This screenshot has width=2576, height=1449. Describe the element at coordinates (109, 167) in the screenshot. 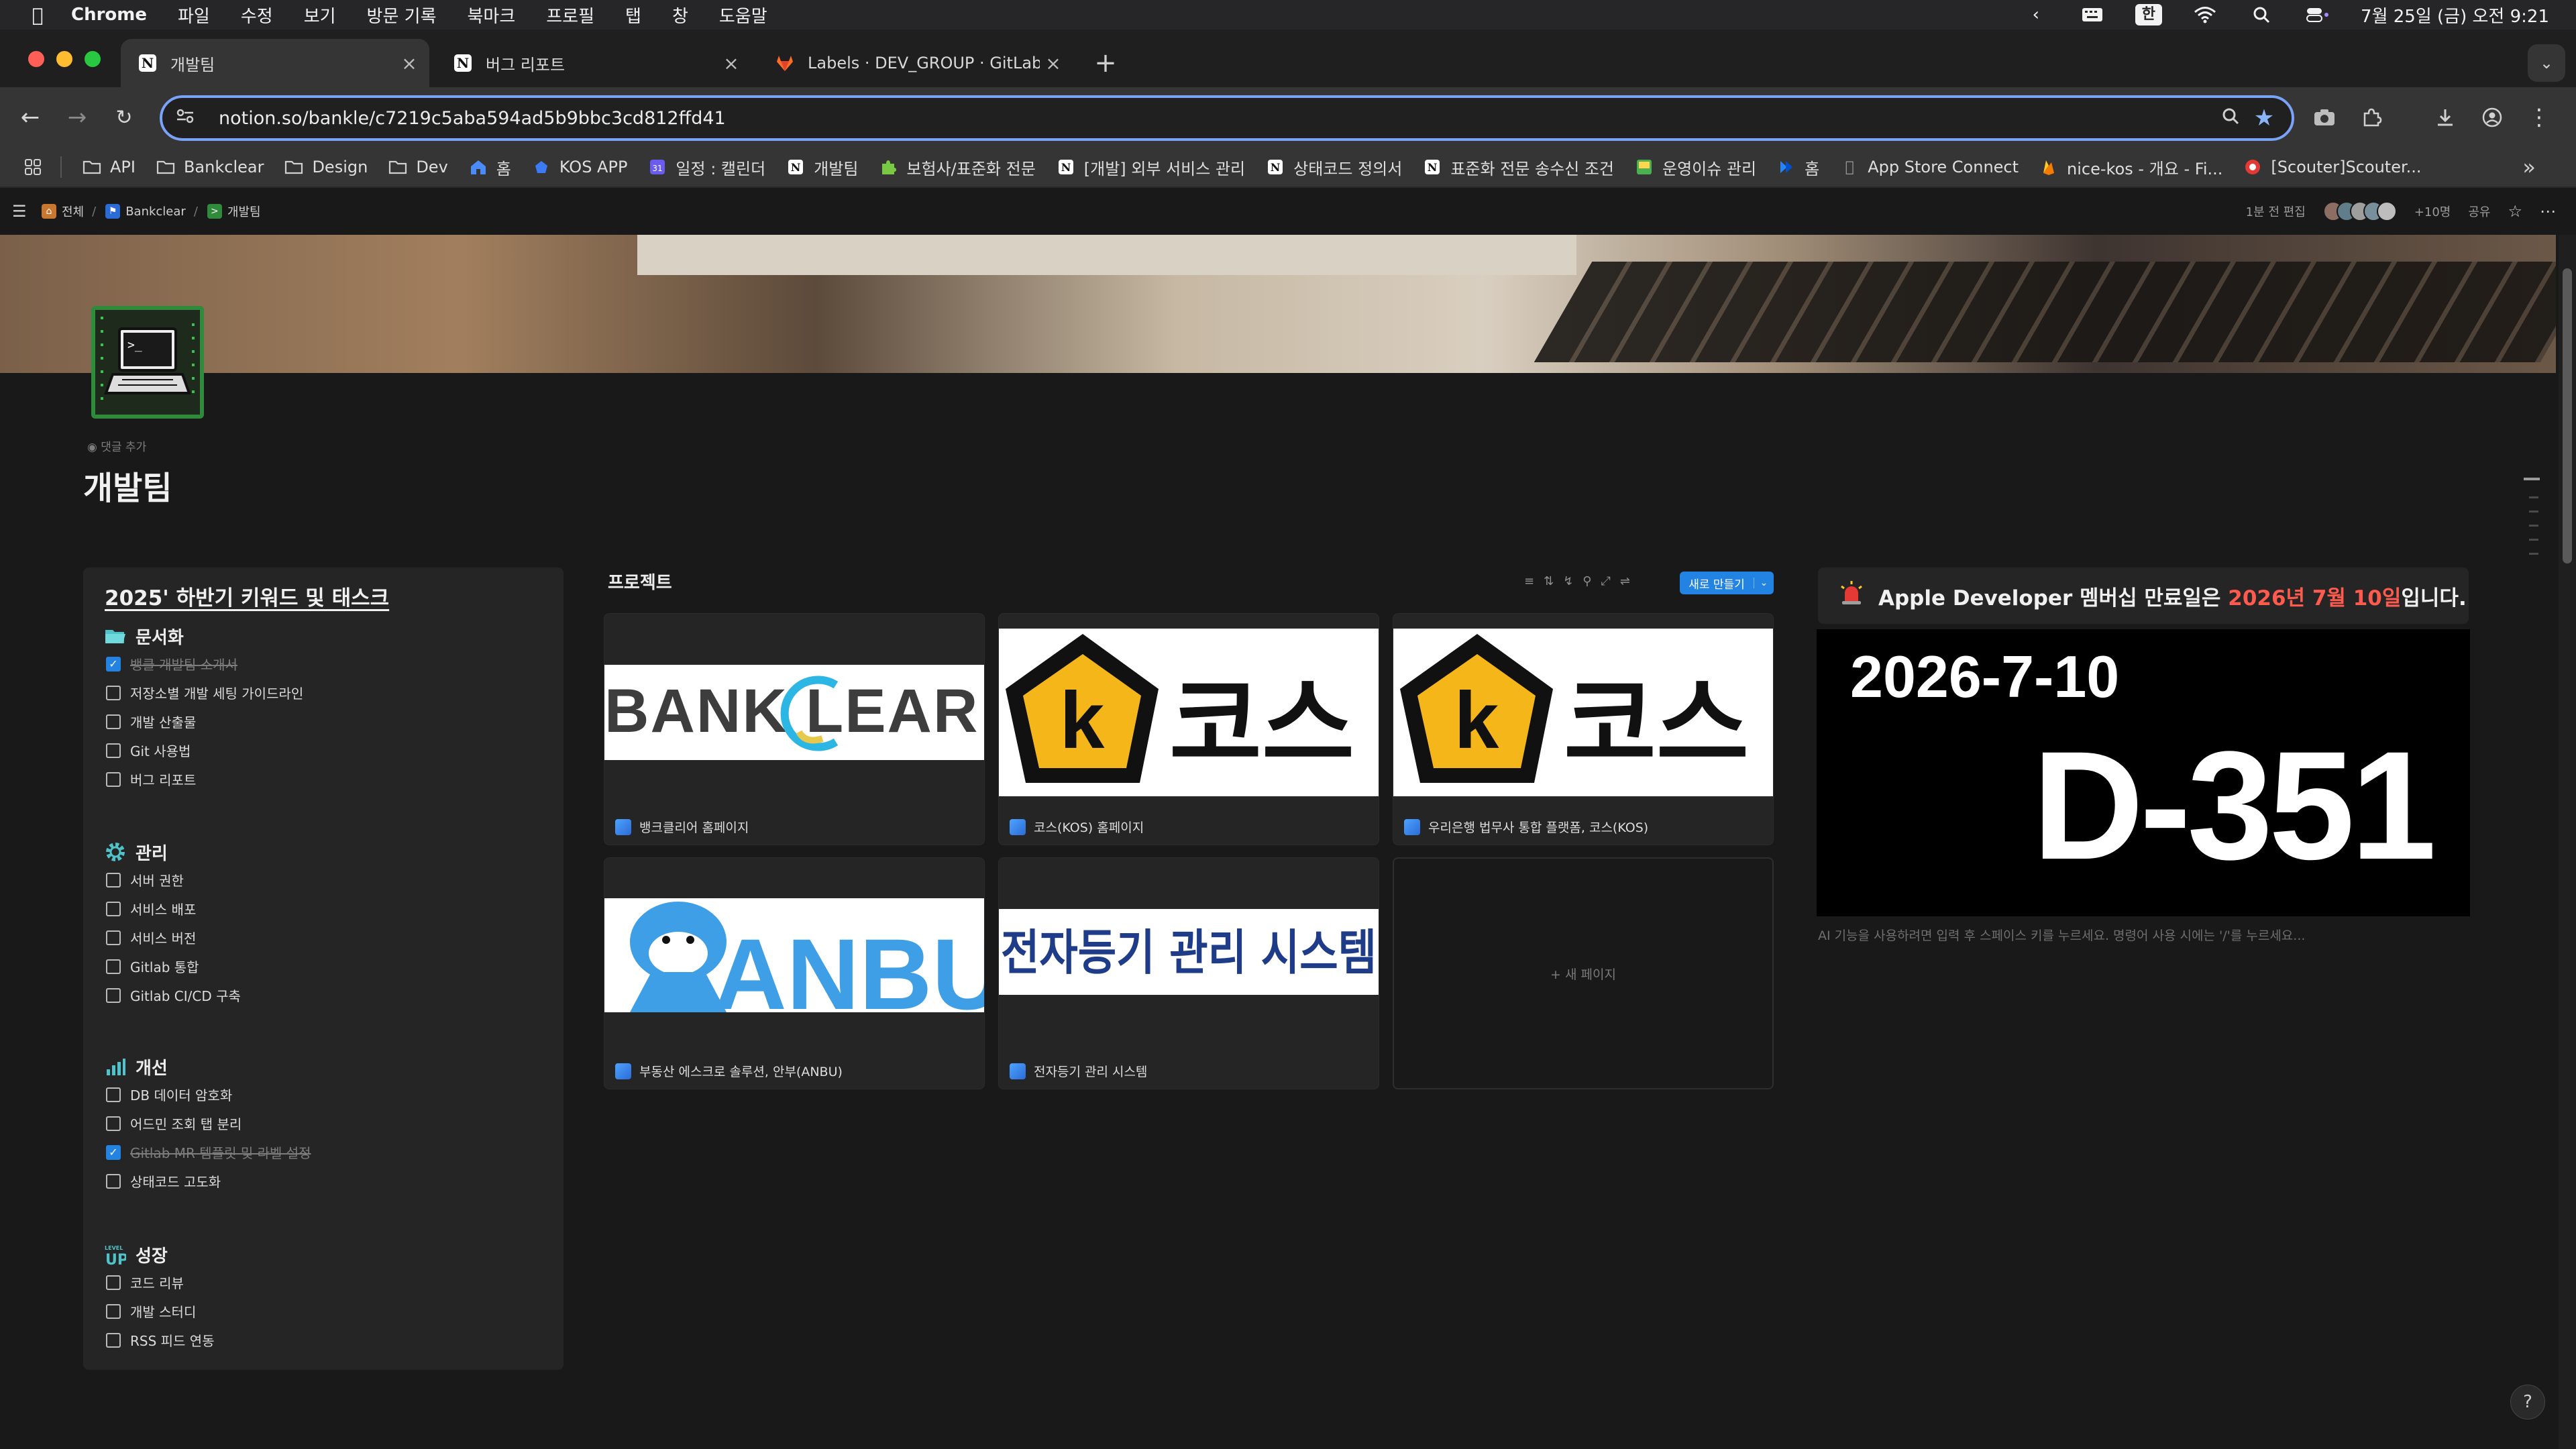

I see `bookmark-folder-api: API` at that location.